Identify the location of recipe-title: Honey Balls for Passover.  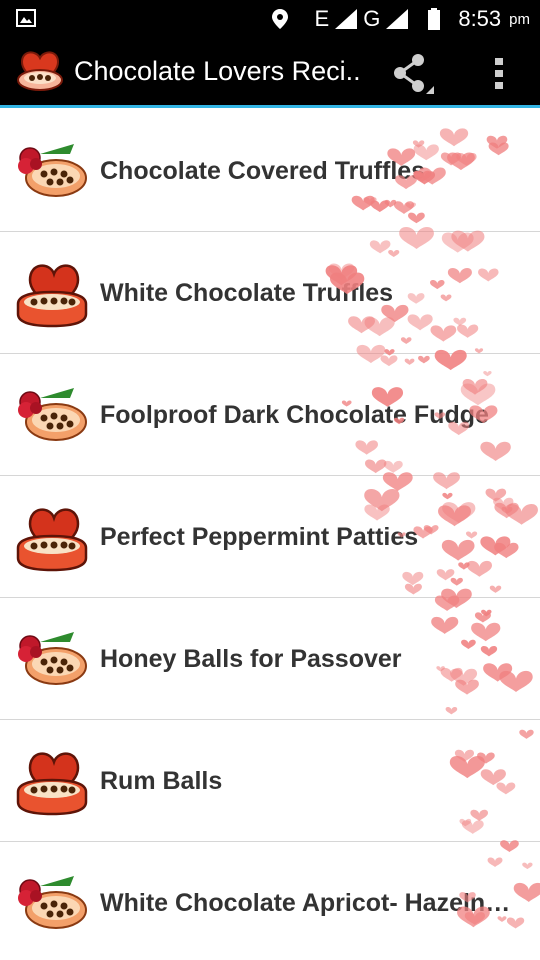
(251, 659).